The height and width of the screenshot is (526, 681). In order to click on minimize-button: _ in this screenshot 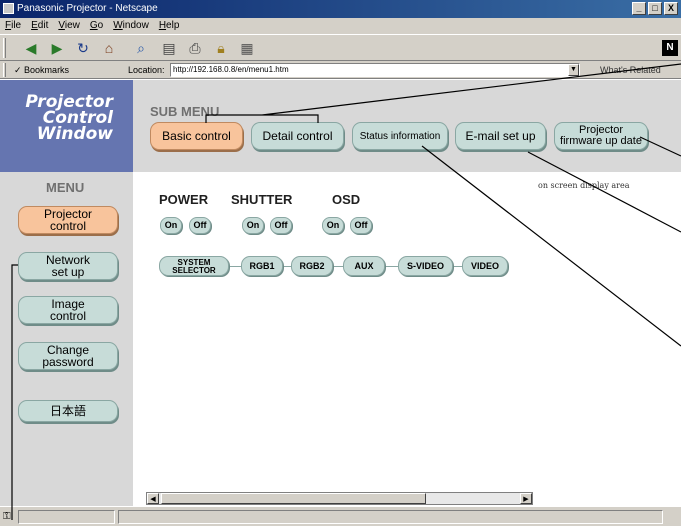, I will do `click(639, 8)`.